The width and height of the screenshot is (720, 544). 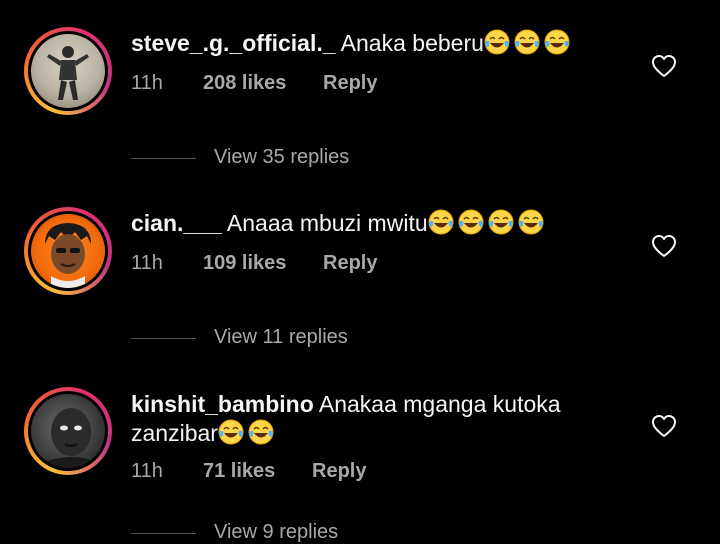 What do you see at coordinates (244, 83) in the screenshot?
I see `likes-count: 208 likes` at bounding box center [244, 83].